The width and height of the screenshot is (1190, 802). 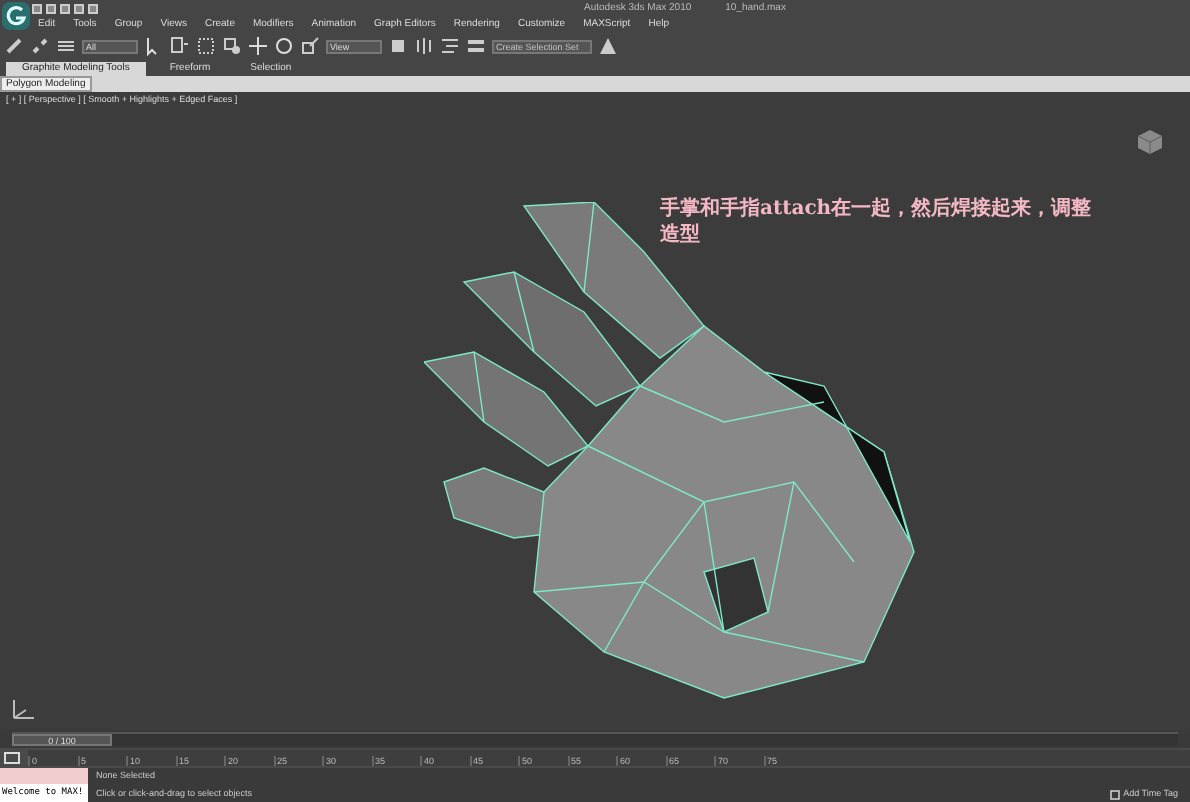 I want to click on axis-tripod-icon, so click(x=22, y=710).